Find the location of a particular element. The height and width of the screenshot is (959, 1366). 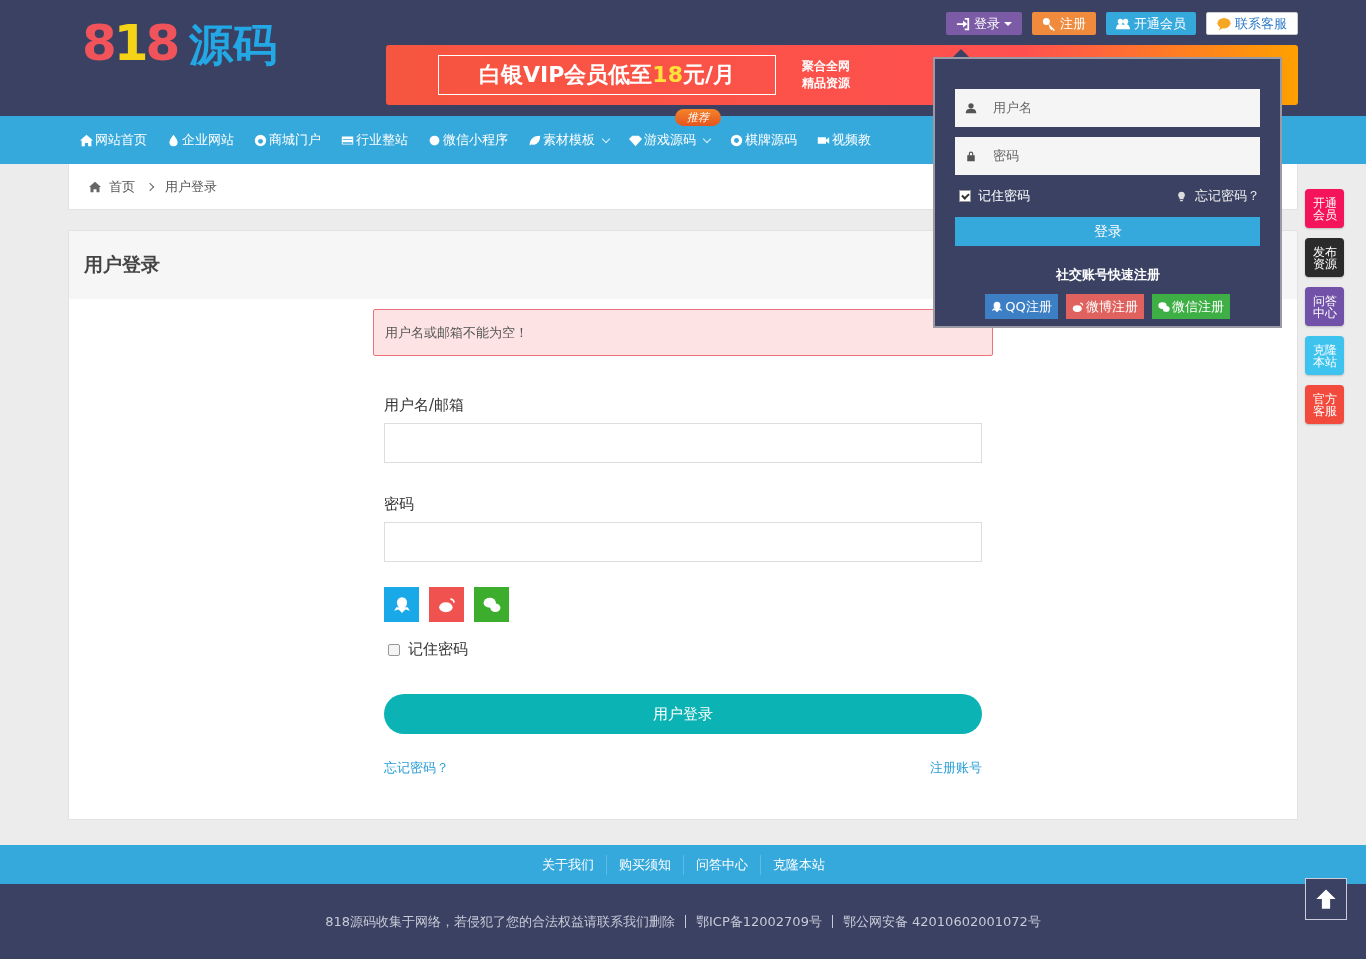

copyright-notice: 818源码收集于网络，若侵犯了您的合法权益请联系我们删除 is located at coordinates (500, 921).